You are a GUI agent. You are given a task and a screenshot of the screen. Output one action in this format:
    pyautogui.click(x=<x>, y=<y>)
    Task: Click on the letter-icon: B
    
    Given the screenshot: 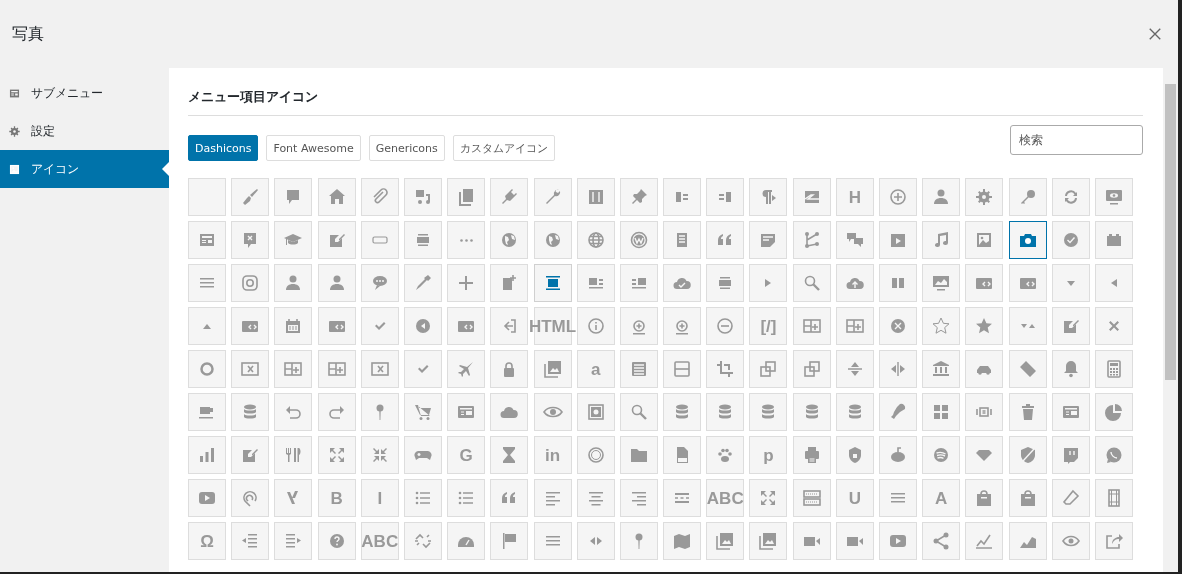 What is the action you would take?
    pyautogui.click(x=336, y=498)
    